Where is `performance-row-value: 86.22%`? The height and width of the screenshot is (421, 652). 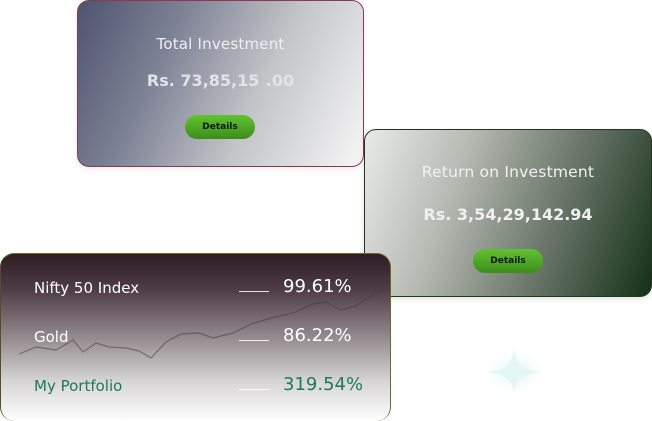 performance-row-value: 86.22% is located at coordinates (317, 335).